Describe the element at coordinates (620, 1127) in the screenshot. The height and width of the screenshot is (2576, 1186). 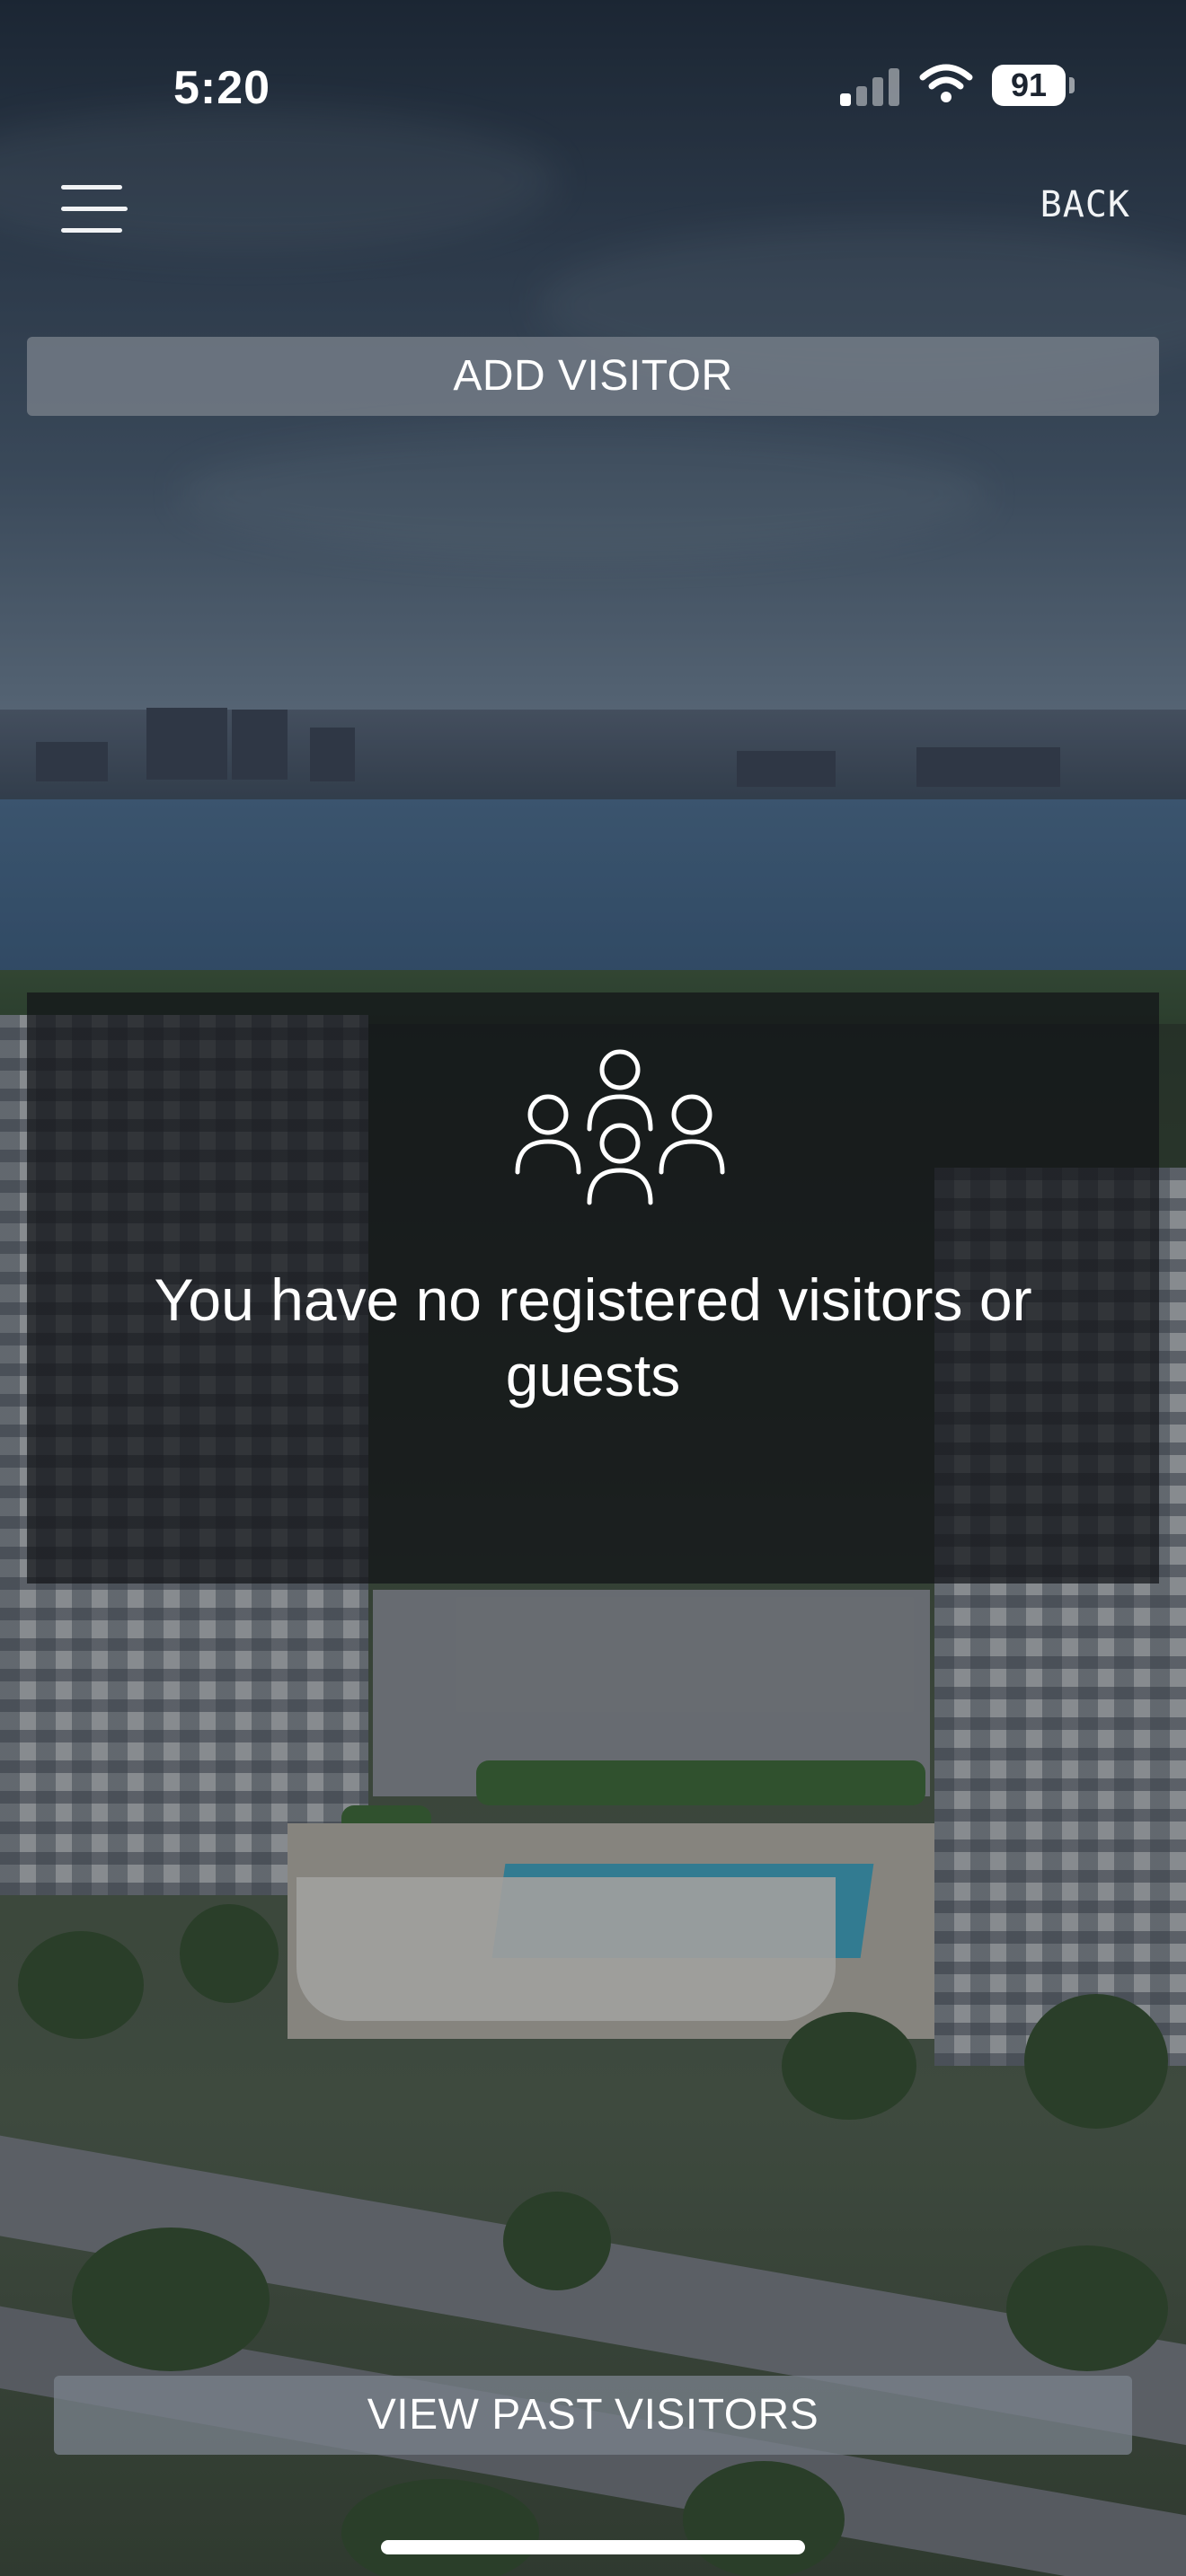
I see `group-people-icon` at that location.